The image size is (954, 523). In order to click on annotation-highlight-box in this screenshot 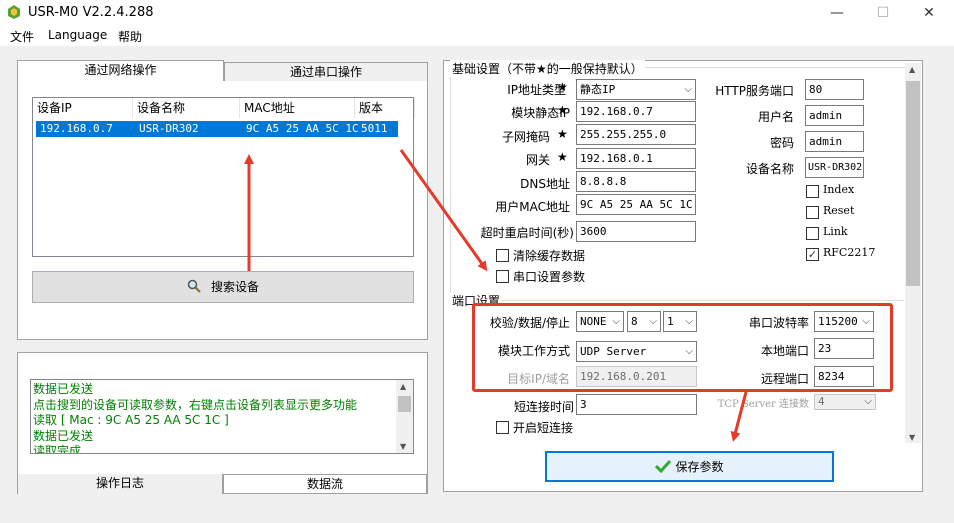, I will do `click(682, 347)`.